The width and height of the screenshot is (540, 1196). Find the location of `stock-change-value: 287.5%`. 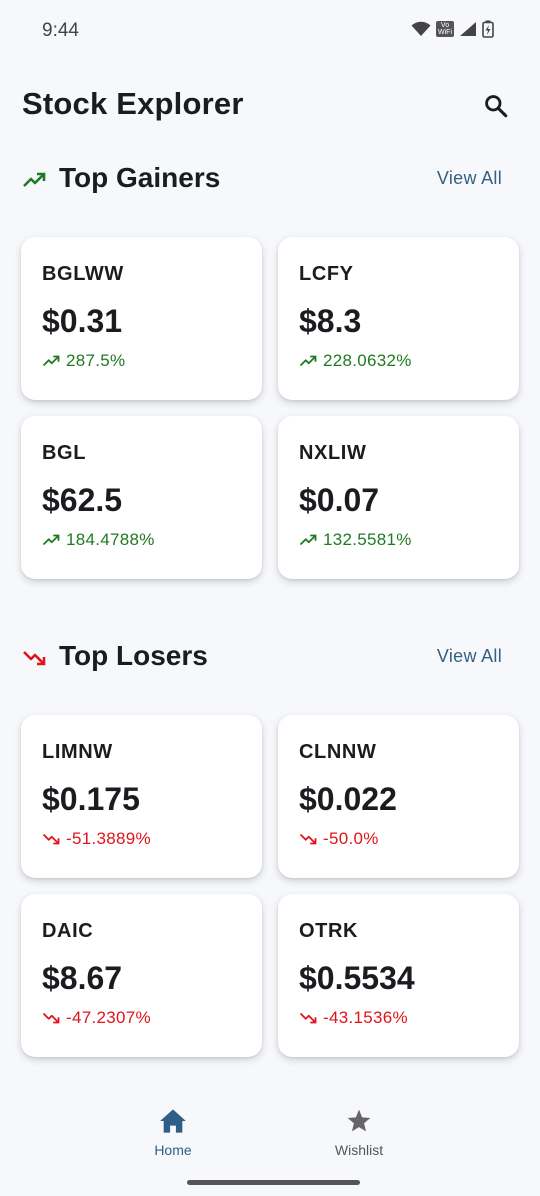

stock-change-value: 287.5% is located at coordinates (96, 360).